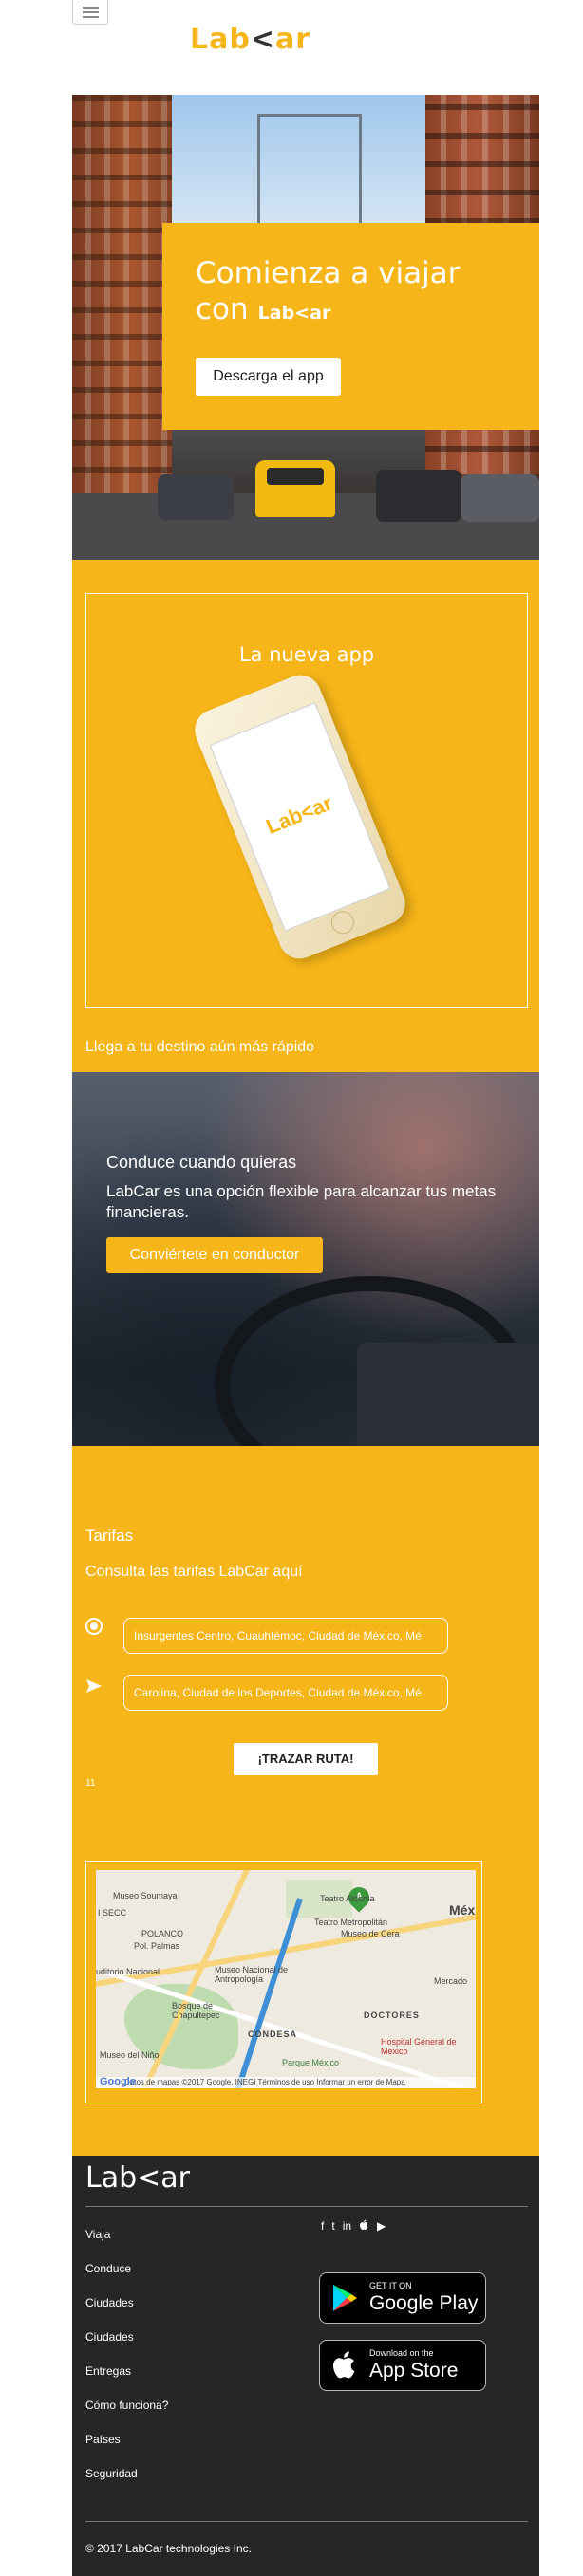 This screenshot has width=583, height=2576. I want to click on rates-subtitle: Consulta las tarifas LabCar aquí, so click(194, 1572).